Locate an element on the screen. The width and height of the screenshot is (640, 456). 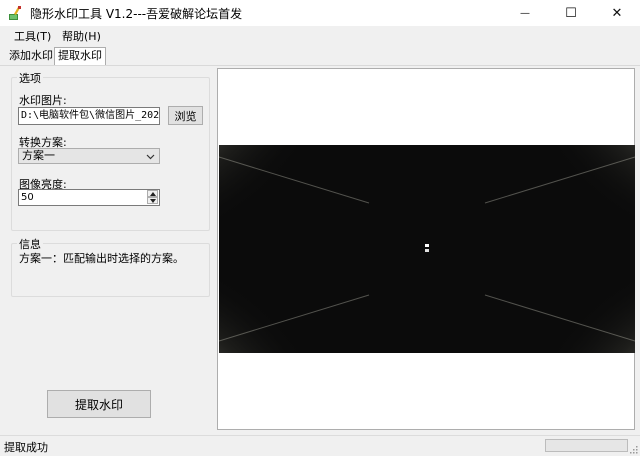
spin-down-button is located at coordinates (152, 200).